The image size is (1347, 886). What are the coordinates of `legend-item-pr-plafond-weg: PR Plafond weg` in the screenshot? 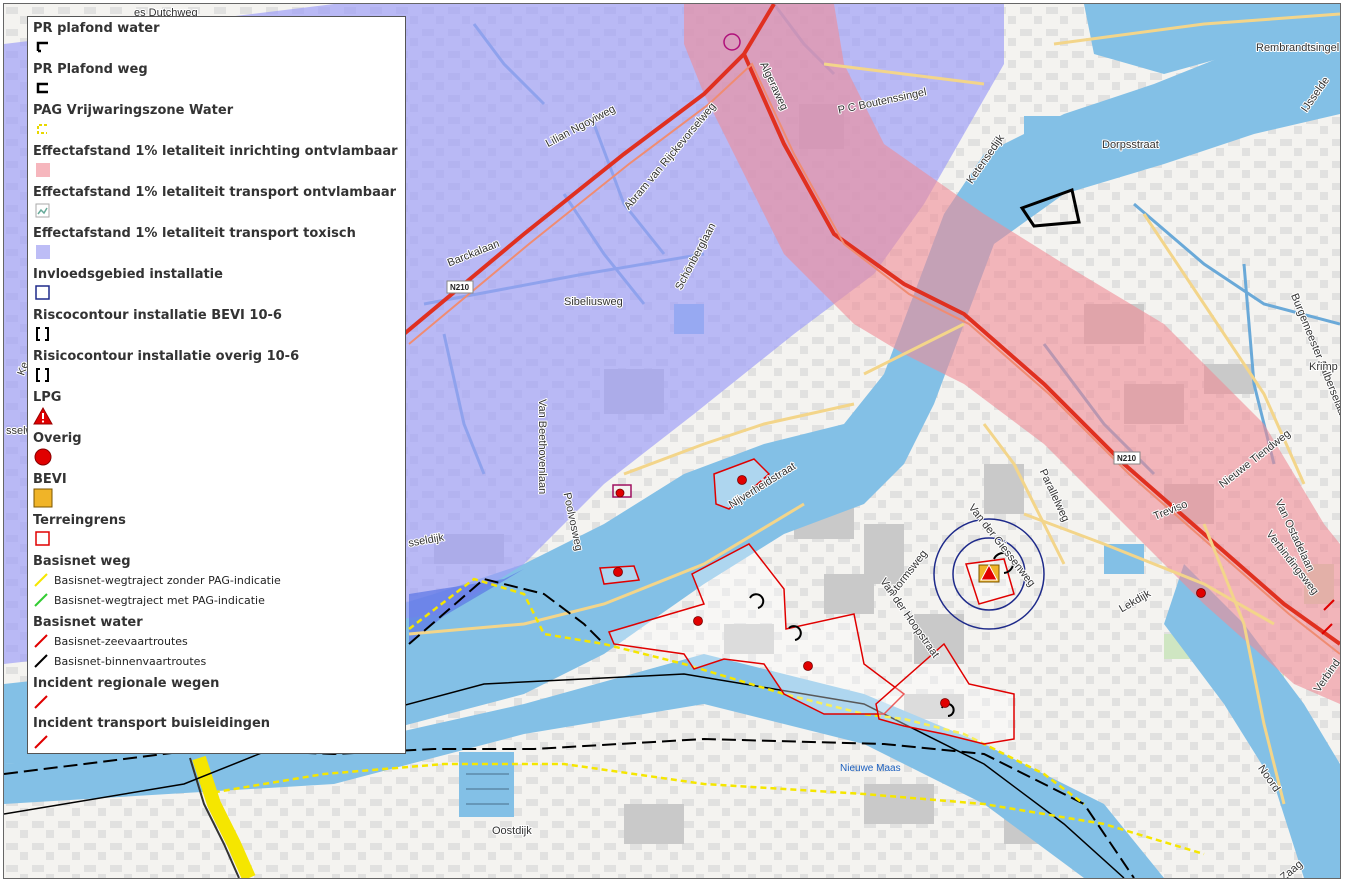 It's located at (216, 81).